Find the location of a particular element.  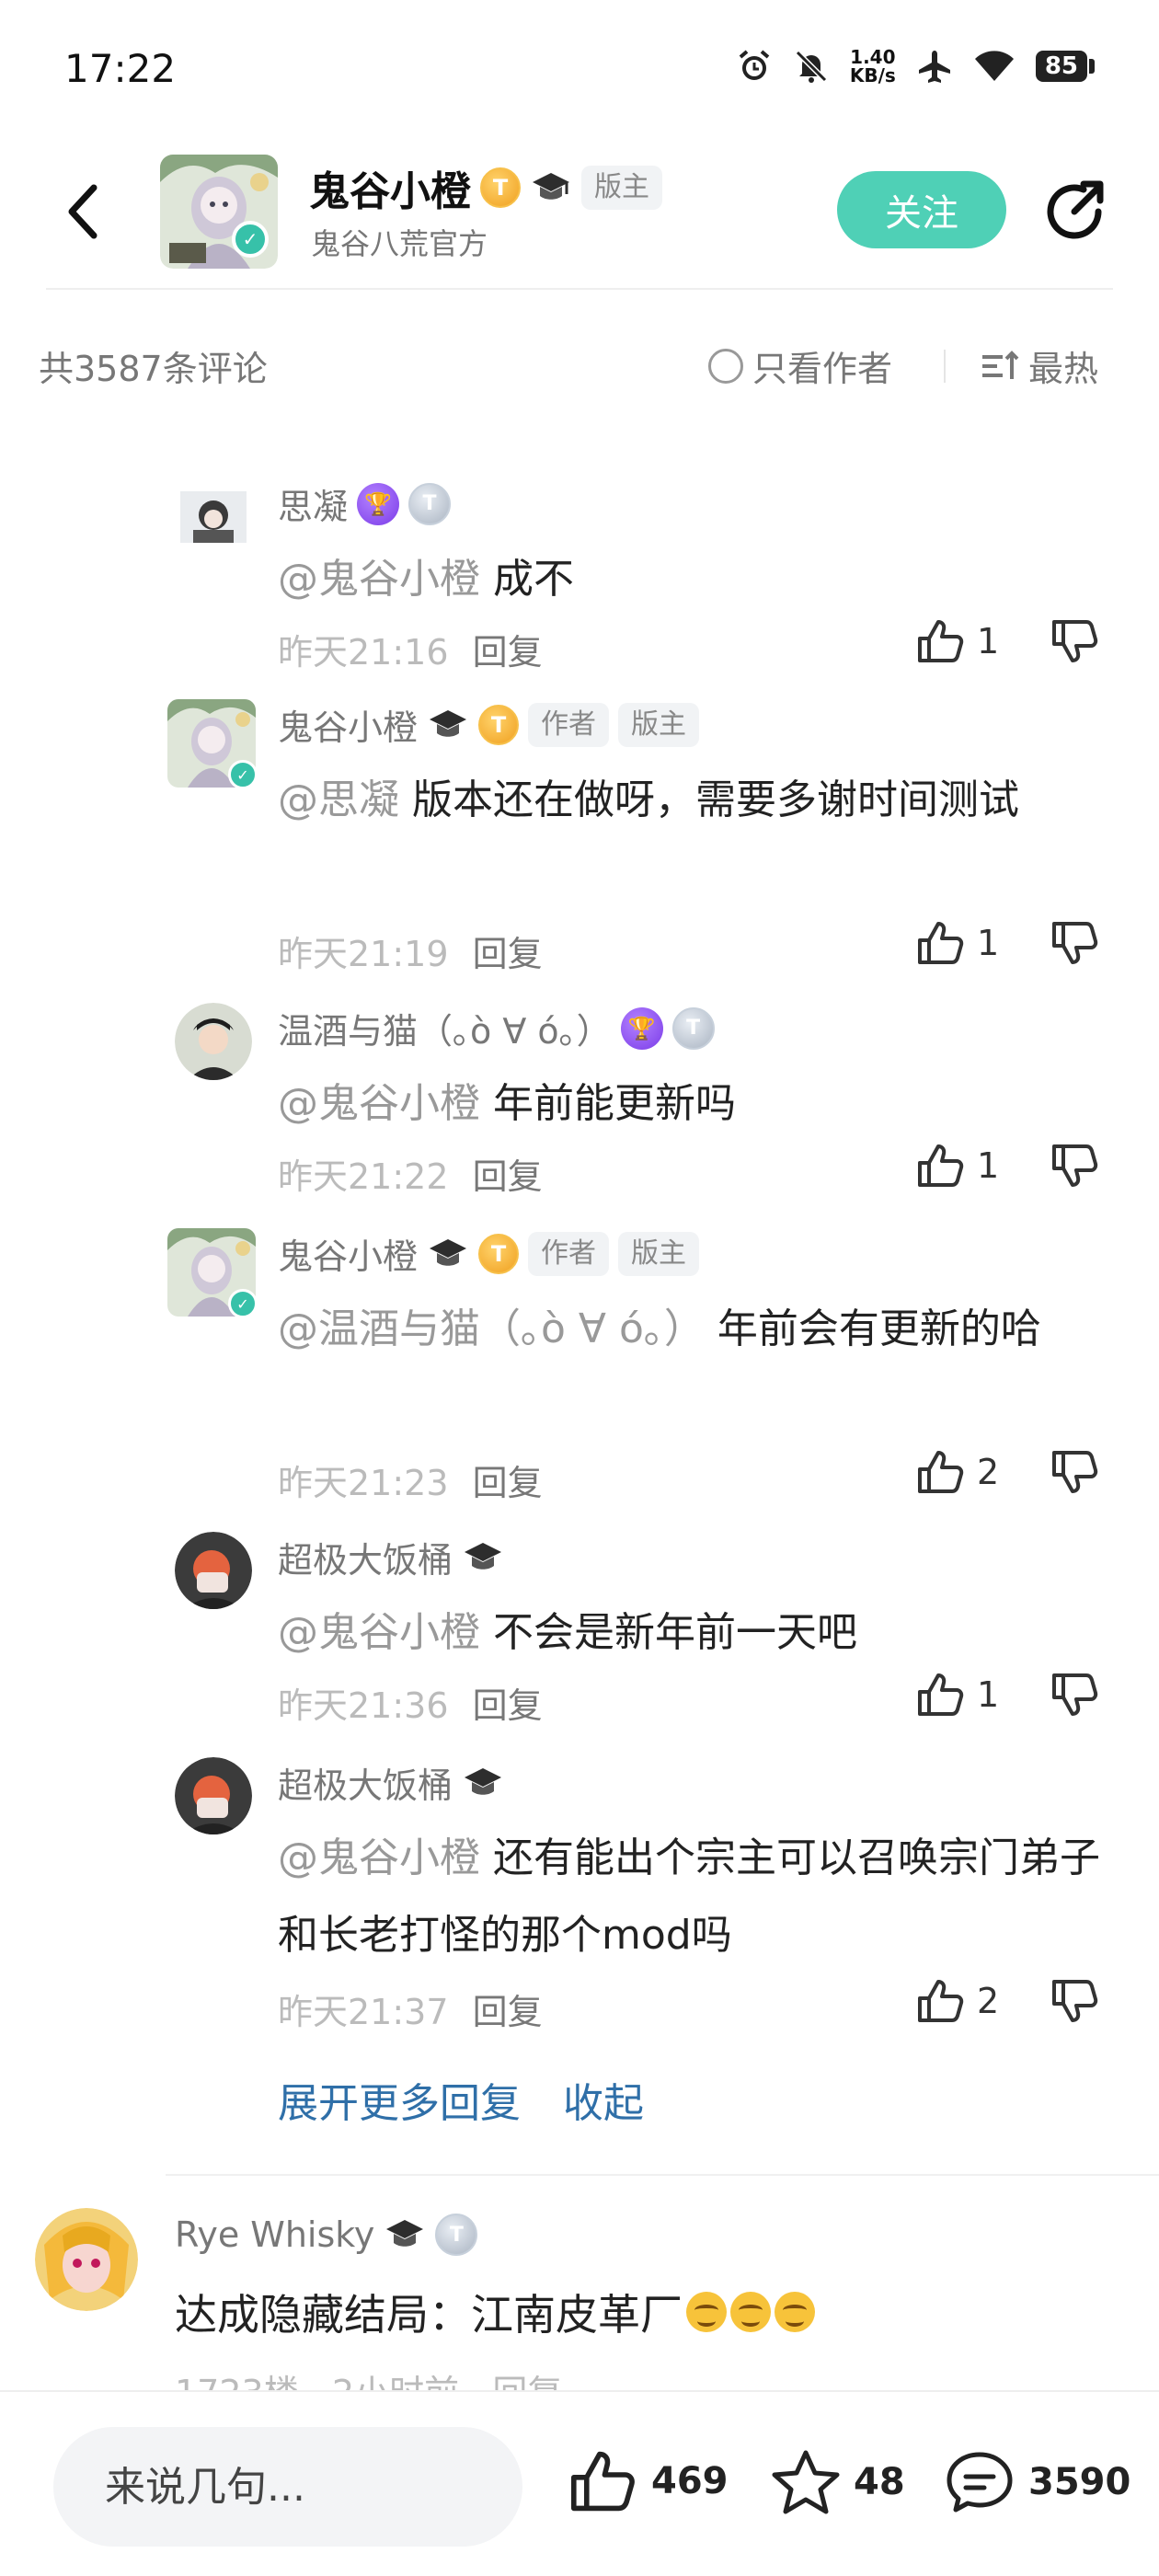

follow-button: 关注 is located at coordinates (921, 209).